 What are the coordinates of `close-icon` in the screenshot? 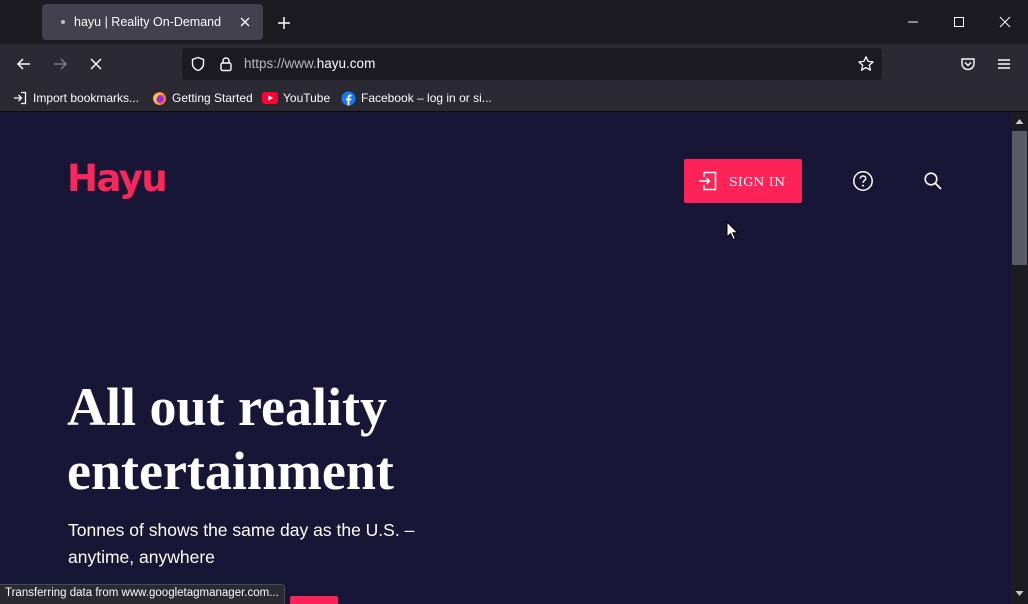 It's located at (1005, 22).